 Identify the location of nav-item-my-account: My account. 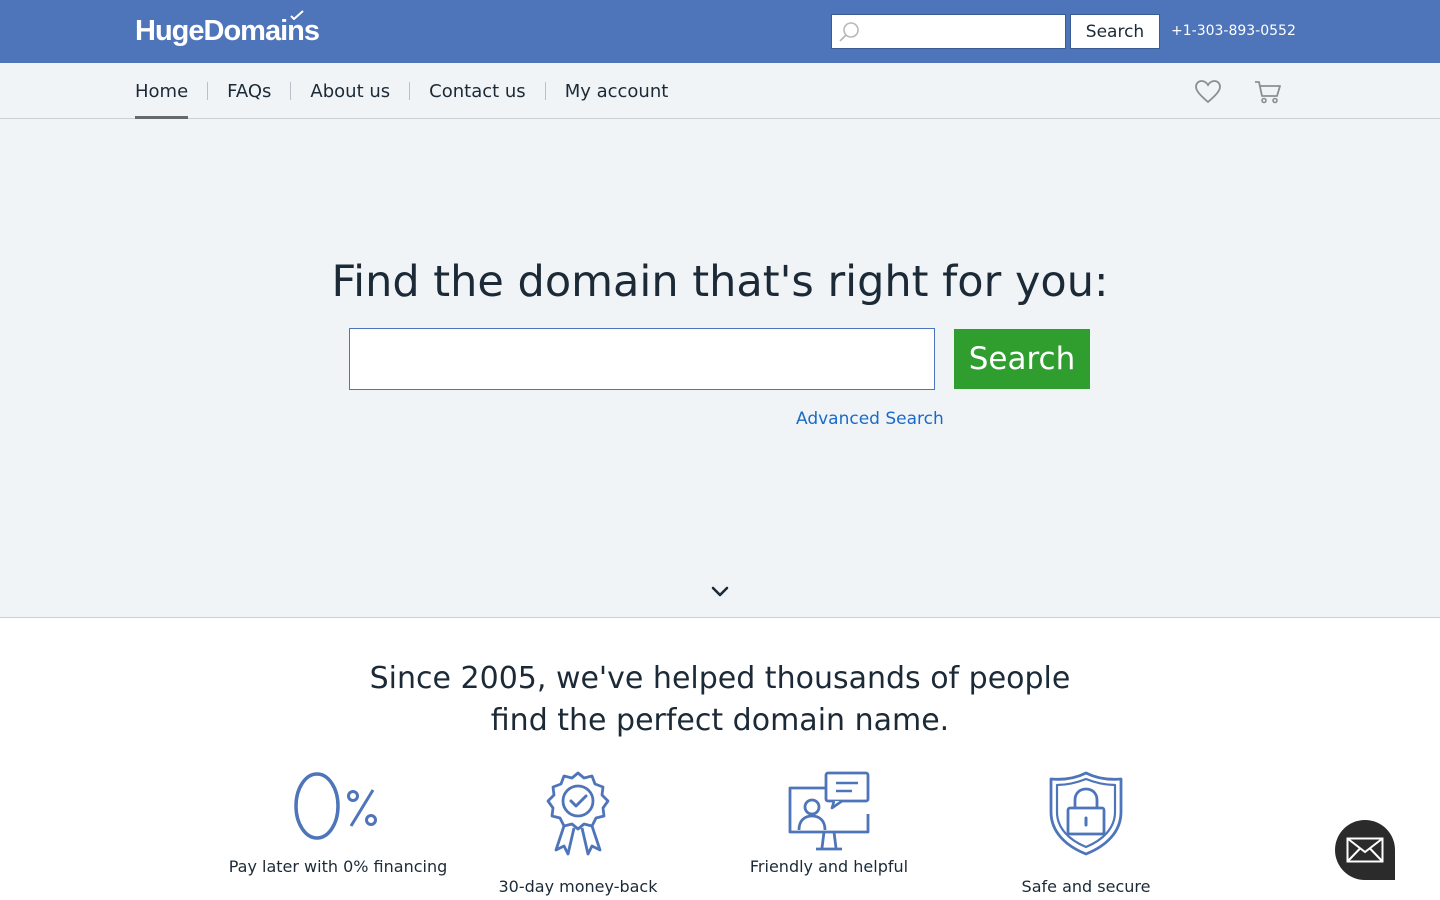
(617, 91).